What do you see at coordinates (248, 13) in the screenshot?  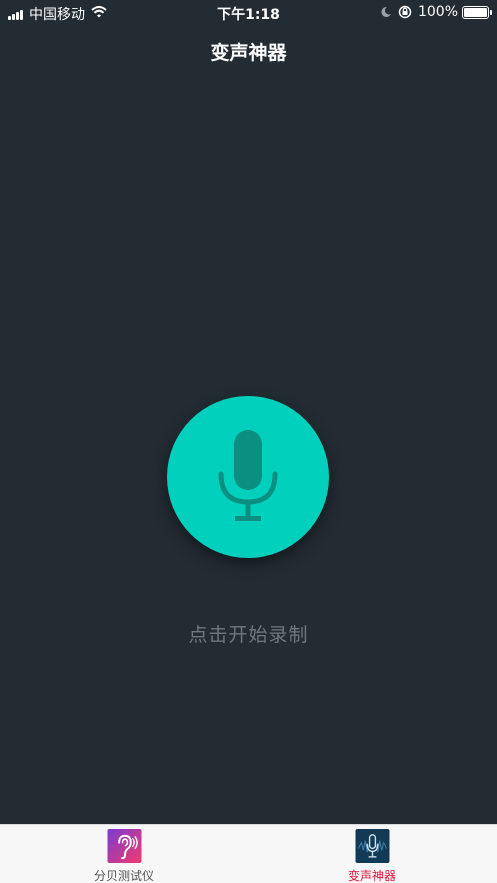 I see `status-bar: 中国移动 下午1:18 100%` at bounding box center [248, 13].